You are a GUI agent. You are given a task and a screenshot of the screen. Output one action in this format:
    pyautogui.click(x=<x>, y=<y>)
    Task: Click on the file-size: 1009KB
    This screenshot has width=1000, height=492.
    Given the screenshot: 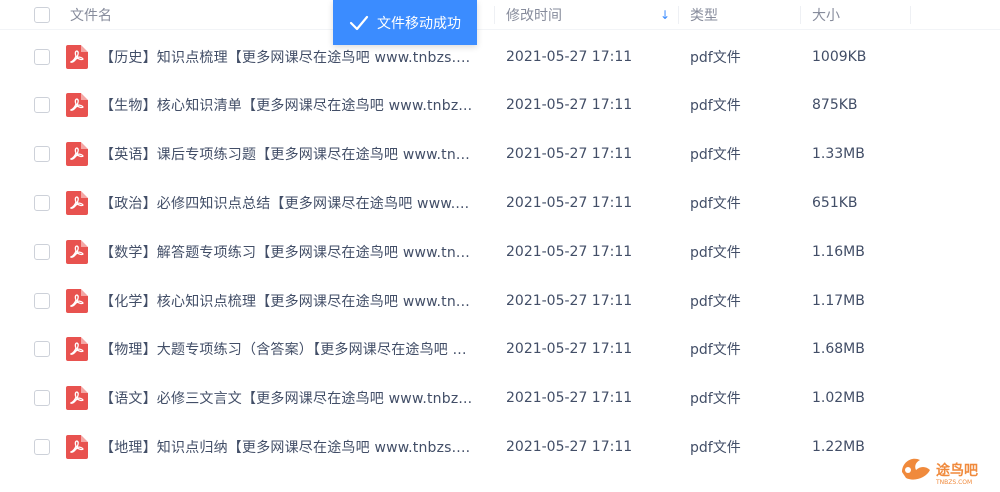 What is the action you would take?
    pyautogui.click(x=839, y=56)
    